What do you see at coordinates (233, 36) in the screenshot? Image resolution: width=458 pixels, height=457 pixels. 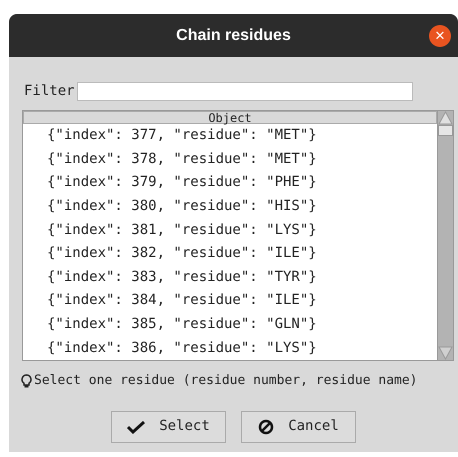 I see `window-title: Chain residues` at bounding box center [233, 36].